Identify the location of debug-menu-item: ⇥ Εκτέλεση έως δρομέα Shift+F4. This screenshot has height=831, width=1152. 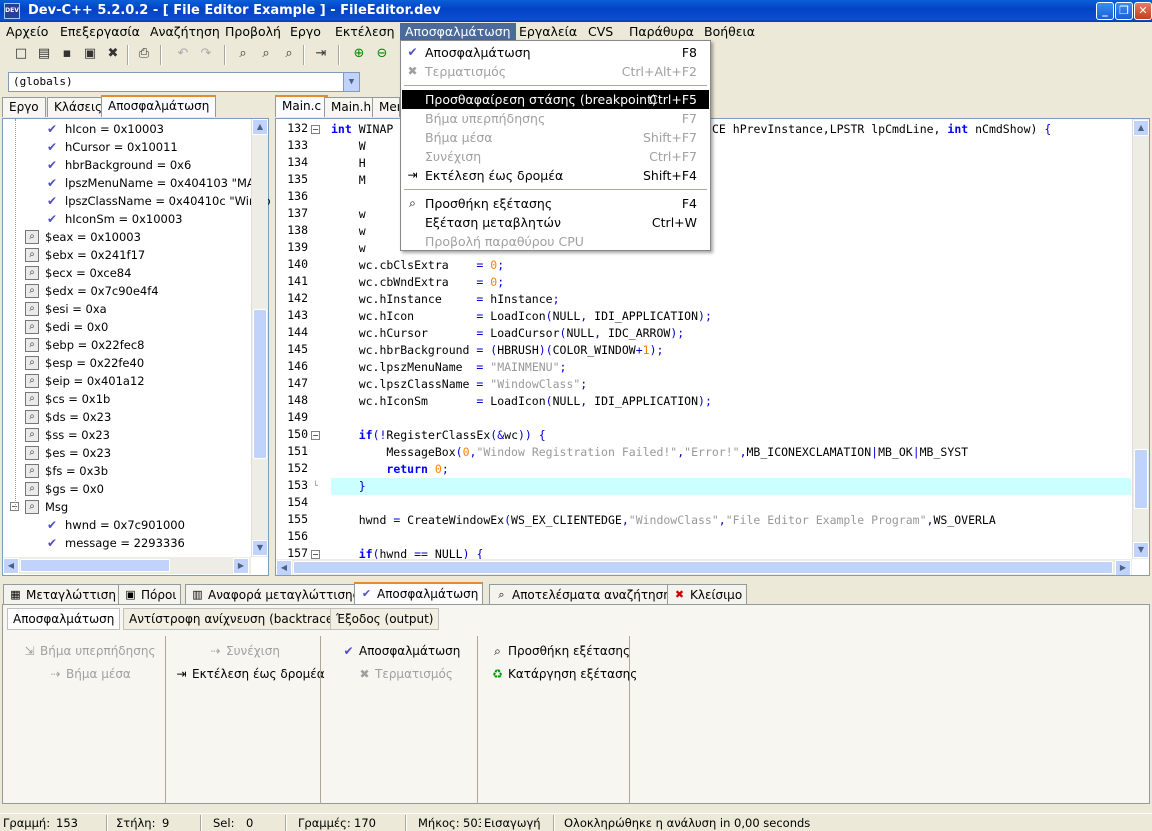
(555, 175).